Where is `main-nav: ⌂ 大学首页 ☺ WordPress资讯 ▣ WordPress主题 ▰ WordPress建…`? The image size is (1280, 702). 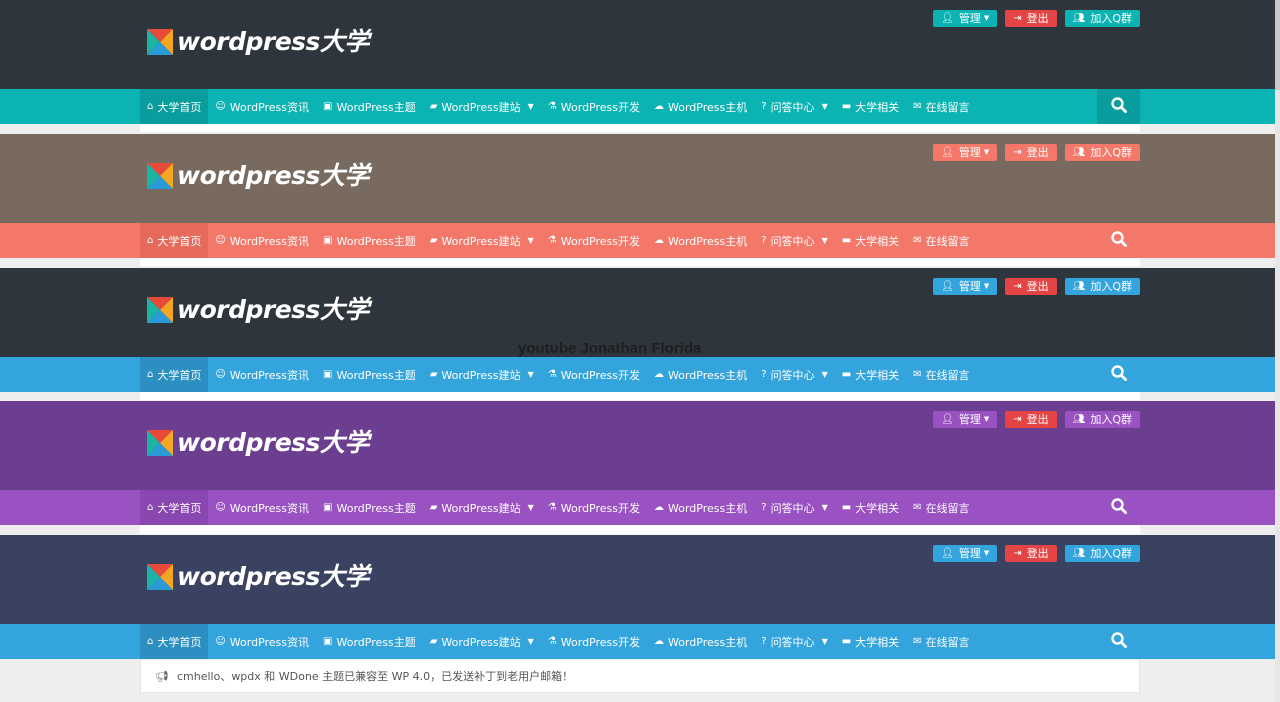
main-nav: ⌂ 大学首页 ☺ WordPress资讯 ▣ WordPress主题 ▰ WordPress建… is located at coordinates (640, 240).